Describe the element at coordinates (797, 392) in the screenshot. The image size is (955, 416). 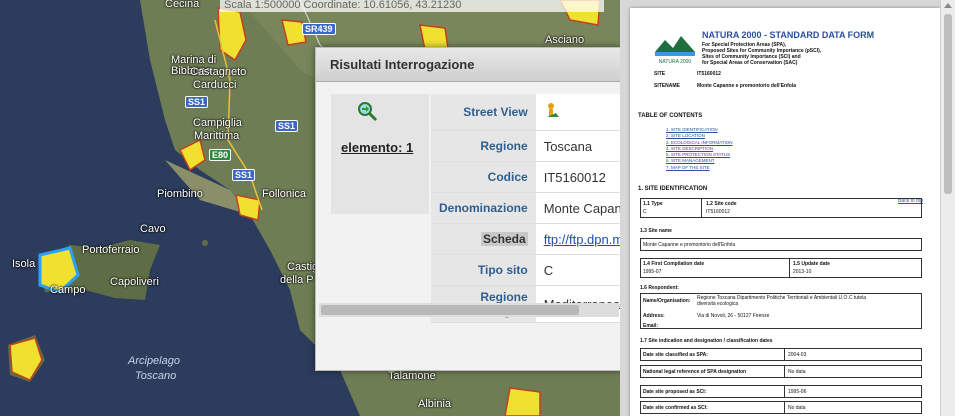
I see `sci-prop-value: 1995-06` at that location.